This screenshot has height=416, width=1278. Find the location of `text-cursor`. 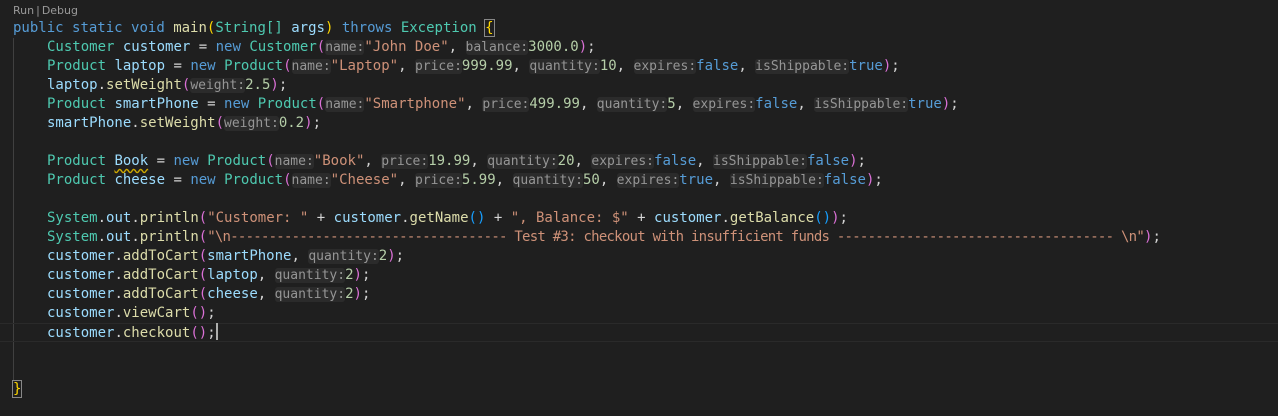

text-cursor is located at coordinates (216, 331).